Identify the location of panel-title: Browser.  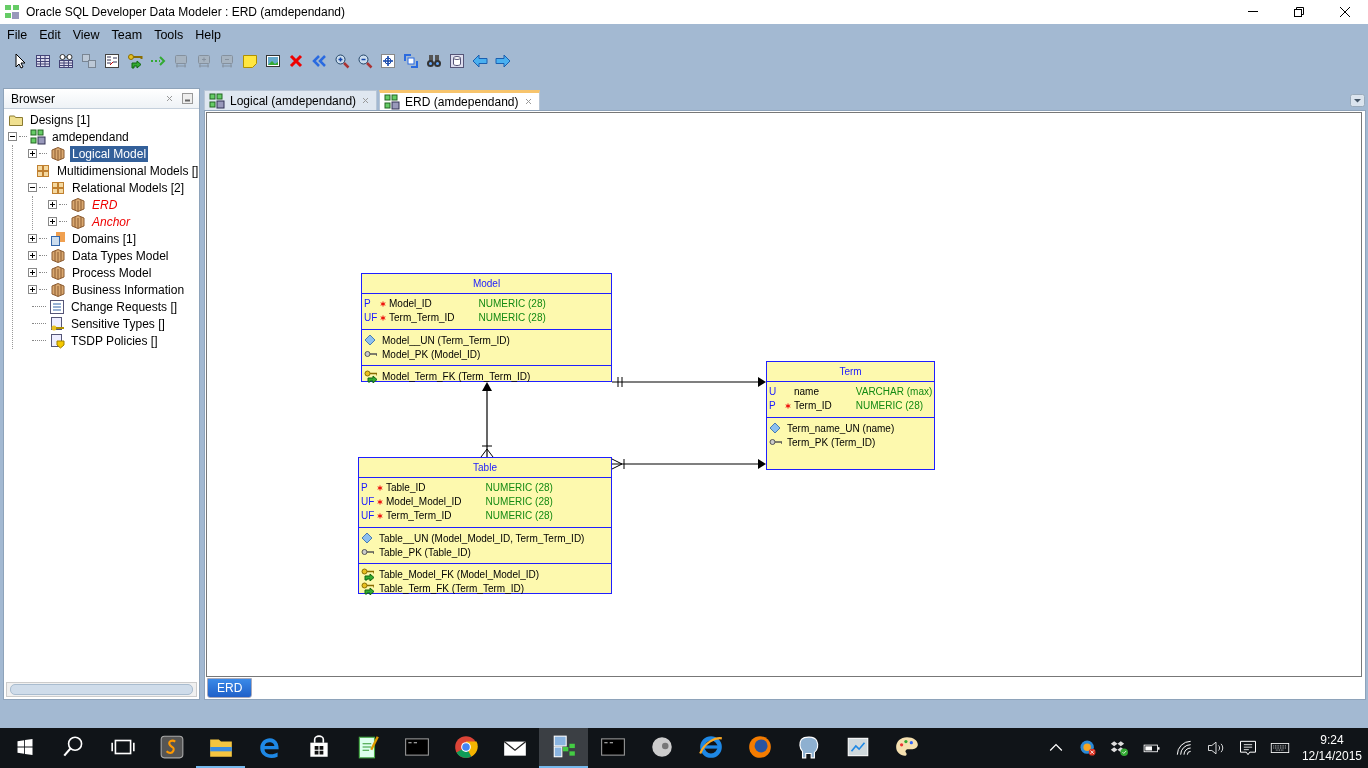
(33, 98).